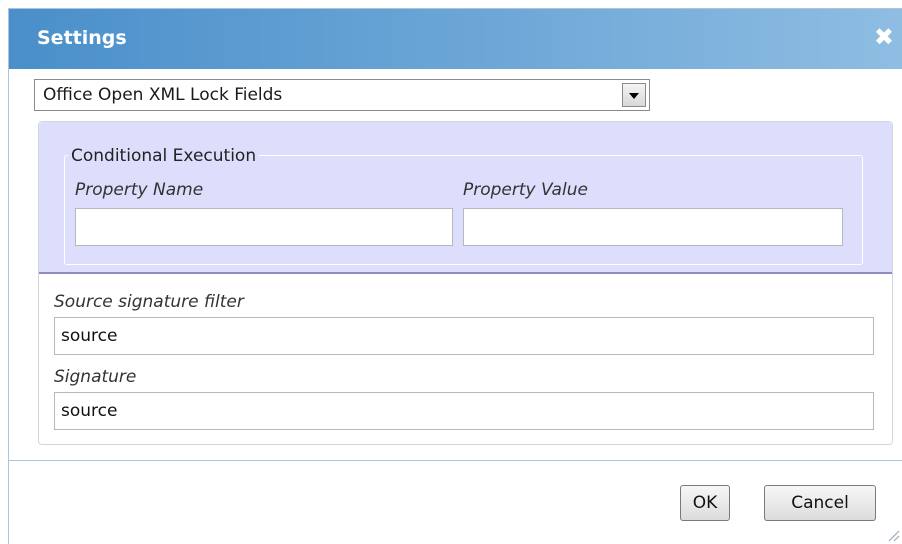 The height and width of the screenshot is (544, 902). What do you see at coordinates (95, 377) in the screenshot?
I see `signature-label: Signature` at bounding box center [95, 377].